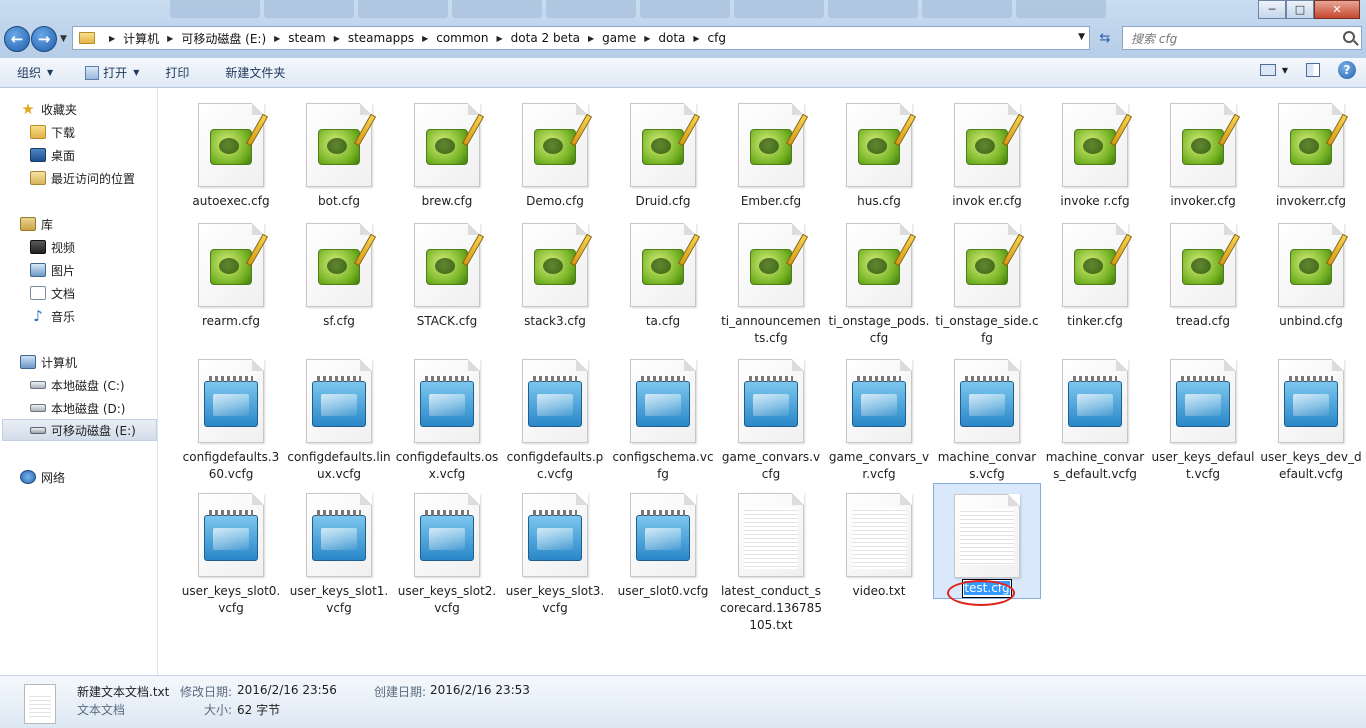  I want to click on open-menu: 打开 ▼, so click(112, 73).